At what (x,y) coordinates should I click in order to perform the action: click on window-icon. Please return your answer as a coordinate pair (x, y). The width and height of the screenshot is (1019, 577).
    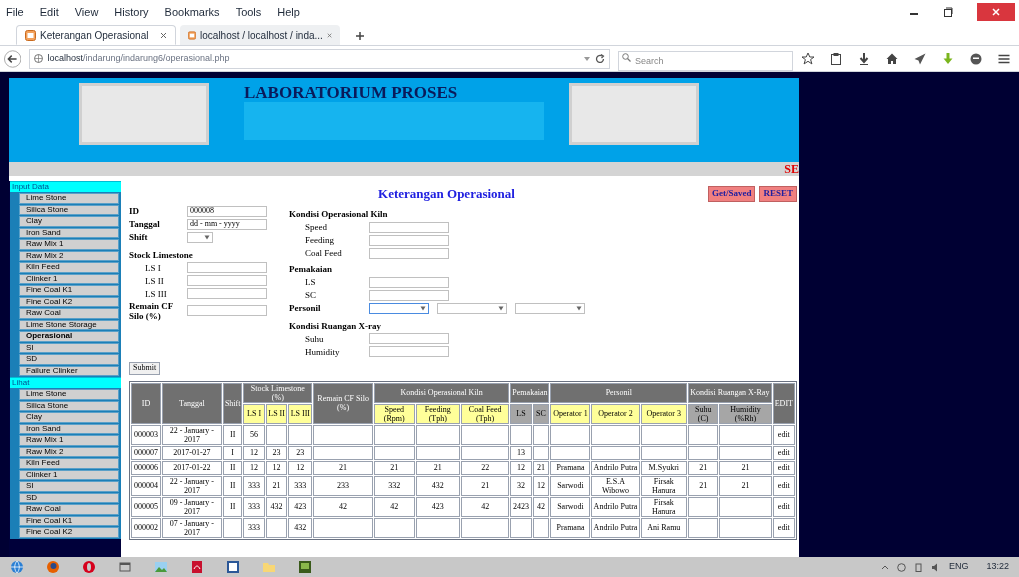
    Looking at the image, I should click on (125, 567).